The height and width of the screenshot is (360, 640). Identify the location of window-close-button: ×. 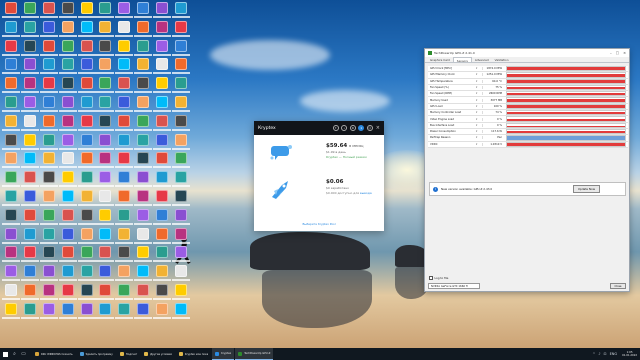
(624, 53).